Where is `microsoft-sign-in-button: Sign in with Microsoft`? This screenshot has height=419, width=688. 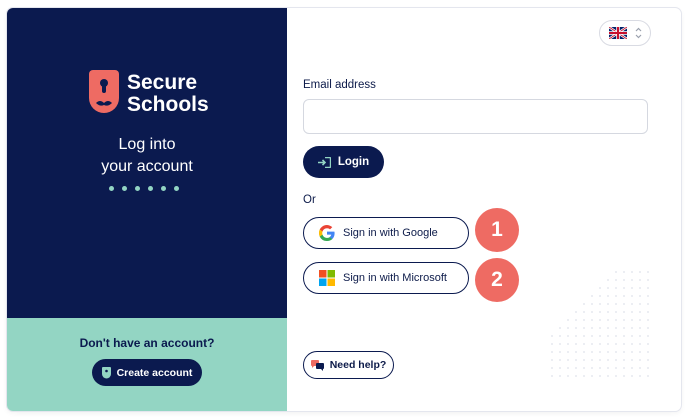
microsoft-sign-in-button: Sign in with Microsoft is located at coordinates (386, 278).